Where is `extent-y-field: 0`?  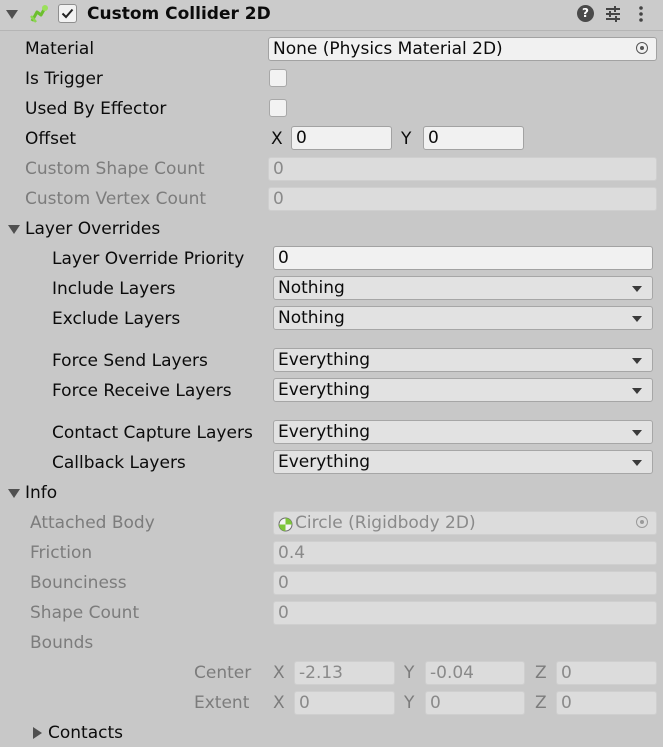
extent-y-field: 0 is located at coordinates (475, 703).